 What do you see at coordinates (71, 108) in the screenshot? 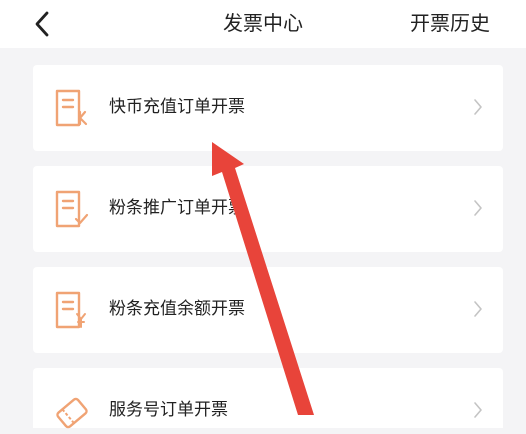
I see `receipt-k-icon` at bounding box center [71, 108].